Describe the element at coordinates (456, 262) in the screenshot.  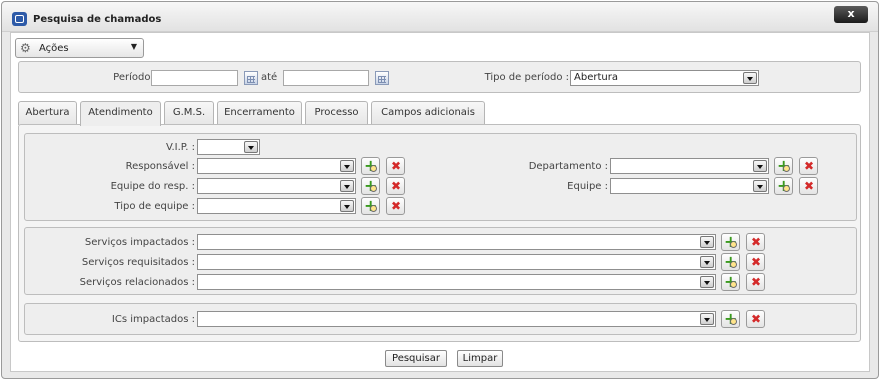
I see `servicos-requisitados-select` at that location.